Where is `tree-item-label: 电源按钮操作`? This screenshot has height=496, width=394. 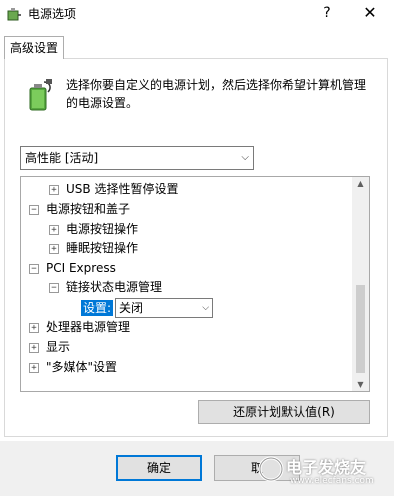
tree-item-label: 电源按钮操作 is located at coordinates (102, 229).